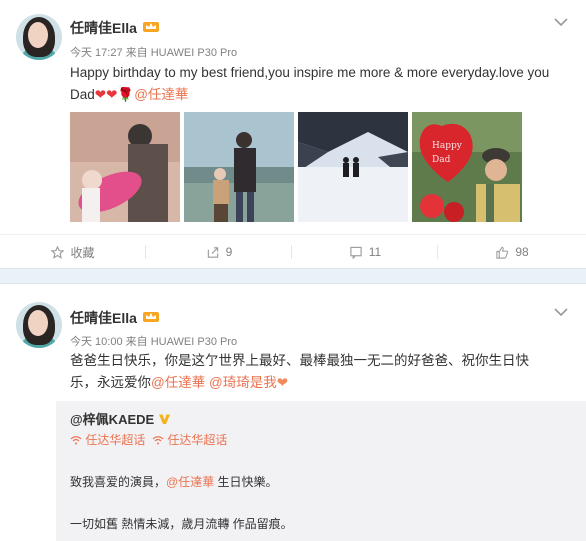 This screenshot has height=541, width=586. Describe the element at coordinates (164, 419) in the screenshot. I see `verified-v-icon` at that location.